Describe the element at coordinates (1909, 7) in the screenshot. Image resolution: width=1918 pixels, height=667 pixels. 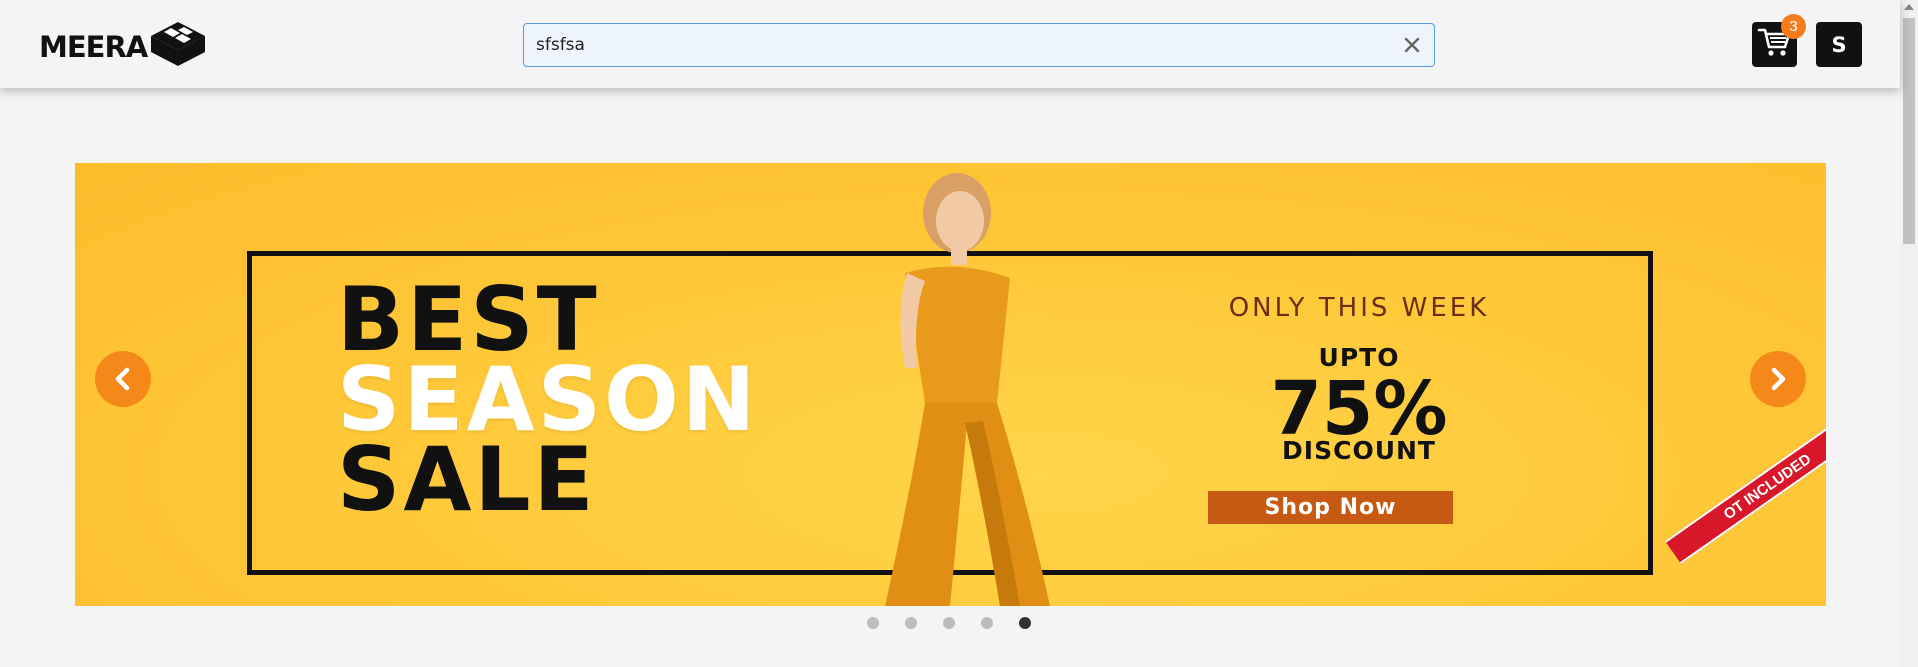
I see `scroll-up-icon` at that location.